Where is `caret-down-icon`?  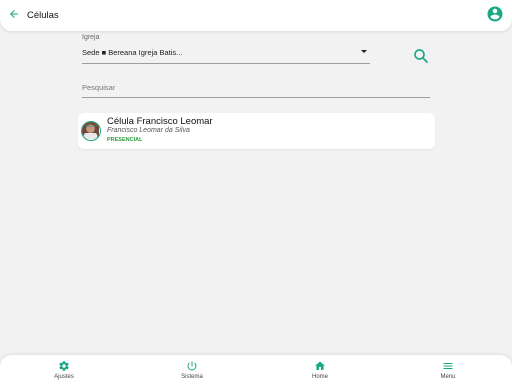 caret-down-icon is located at coordinates (364, 51).